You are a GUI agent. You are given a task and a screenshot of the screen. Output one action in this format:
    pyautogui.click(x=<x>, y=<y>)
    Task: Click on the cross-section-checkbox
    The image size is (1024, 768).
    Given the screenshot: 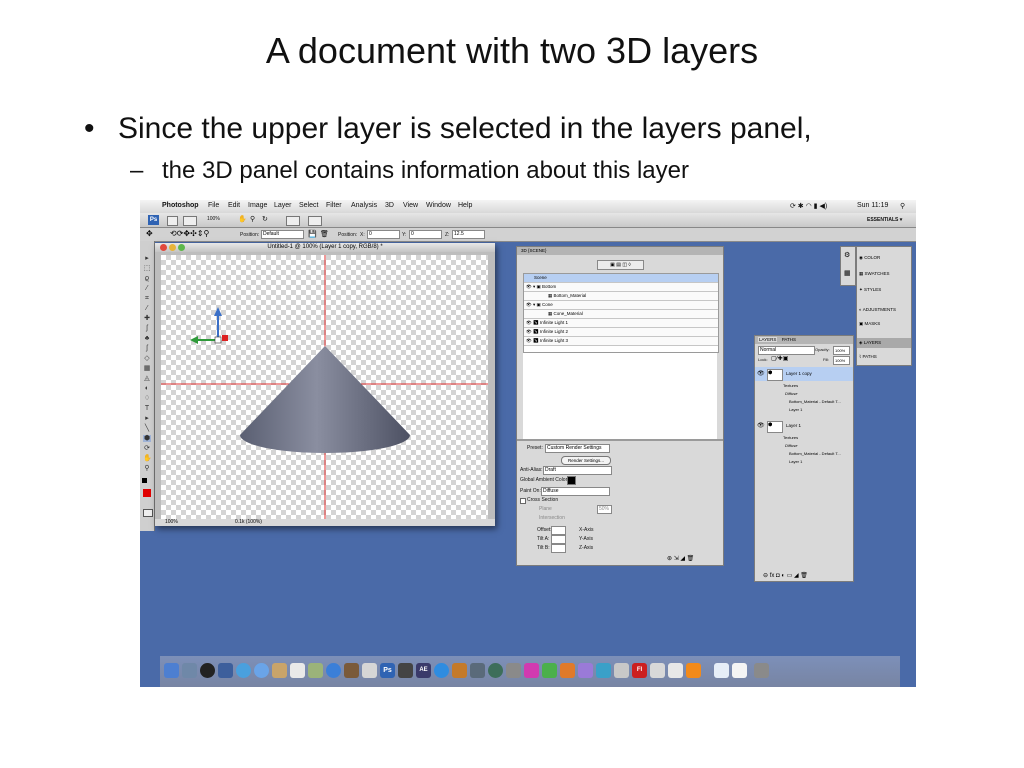 What is the action you would take?
    pyautogui.click(x=523, y=501)
    